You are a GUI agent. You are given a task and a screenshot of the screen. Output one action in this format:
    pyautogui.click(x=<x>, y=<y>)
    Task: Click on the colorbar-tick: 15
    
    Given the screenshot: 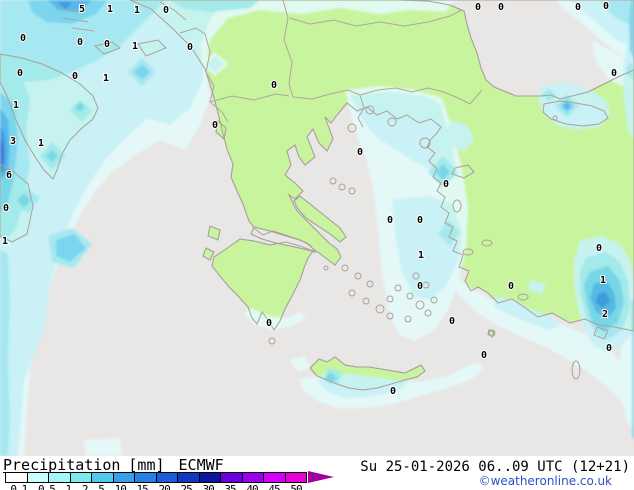 What is the action you would take?
    pyautogui.click(x=142, y=486)
    